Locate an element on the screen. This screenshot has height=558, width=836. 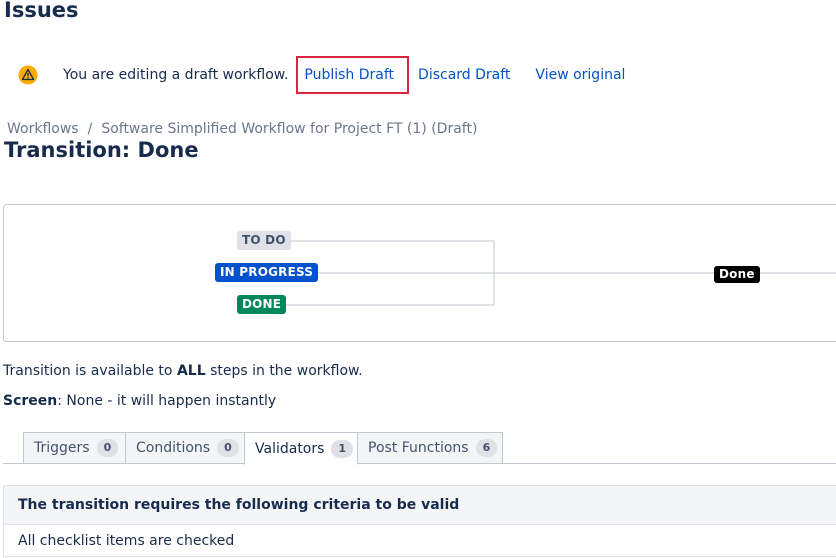
tab-post-functions: Post Functions 6 is located at coordinates (430, 448).